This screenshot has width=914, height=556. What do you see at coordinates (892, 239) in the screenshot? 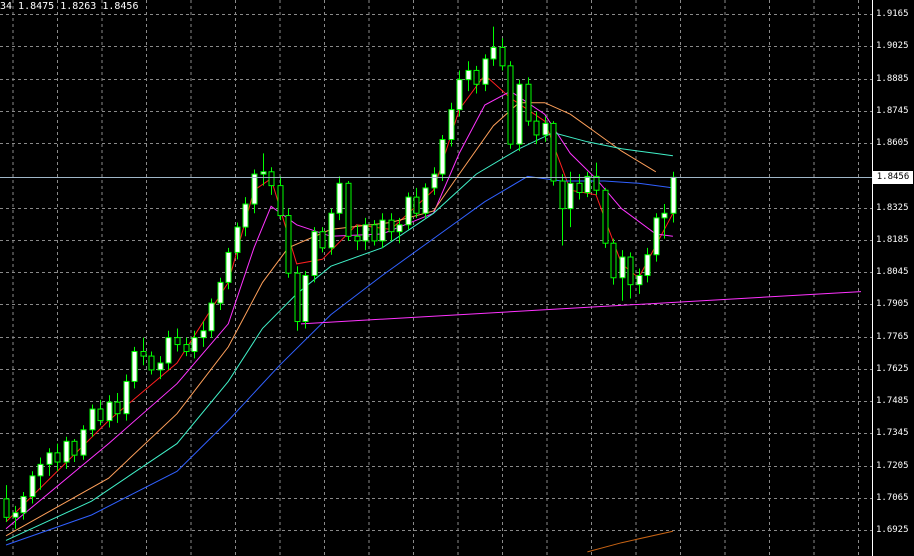
I see `price-axis-label: 1.8185` at bounding box center [892, 239].